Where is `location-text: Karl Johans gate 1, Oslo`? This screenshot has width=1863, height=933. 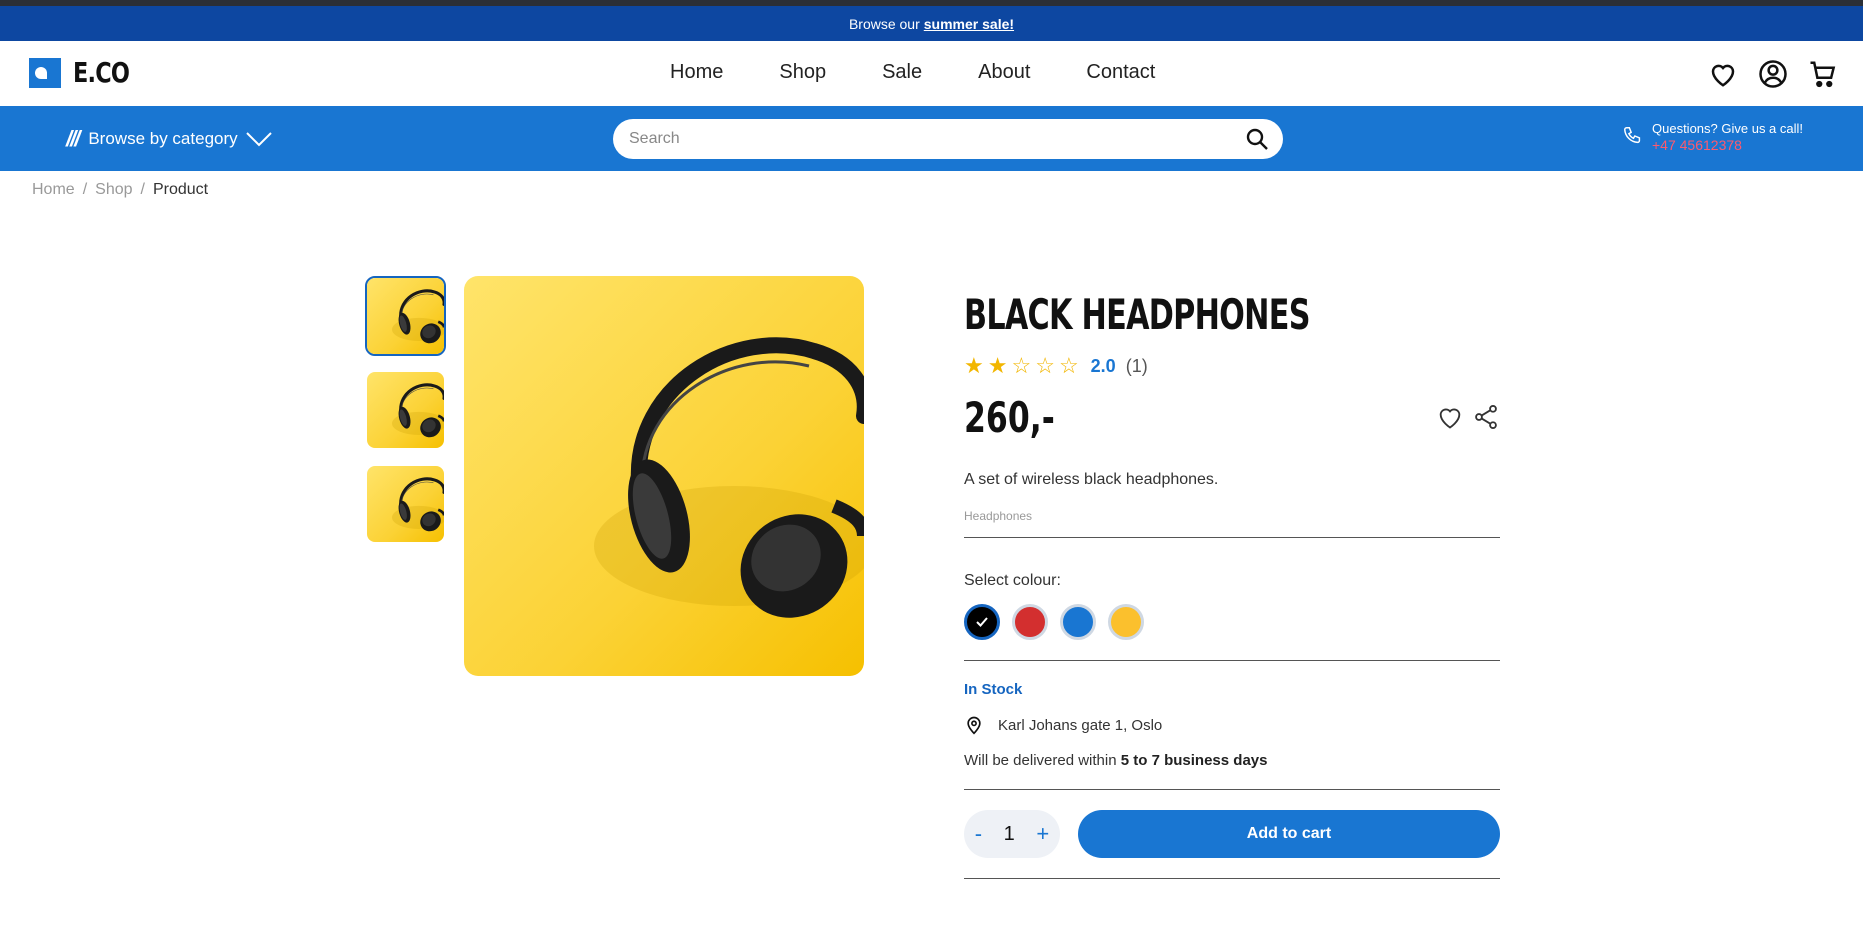
location-text: Karl Johans gate 1, Oslo is located at coordinates (1080, 725).